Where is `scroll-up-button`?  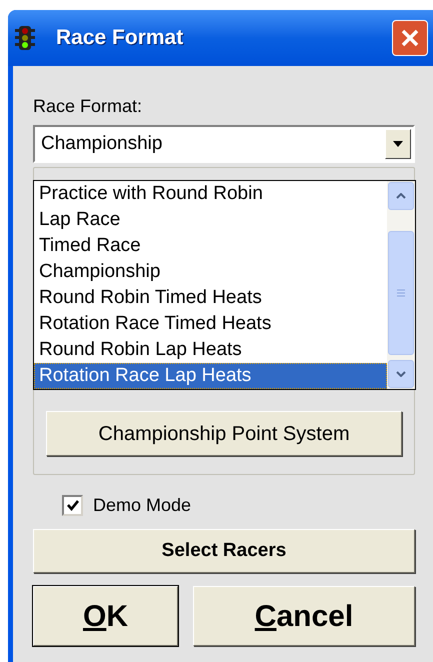 scroll-up-button is located at coordinates (401, 196).